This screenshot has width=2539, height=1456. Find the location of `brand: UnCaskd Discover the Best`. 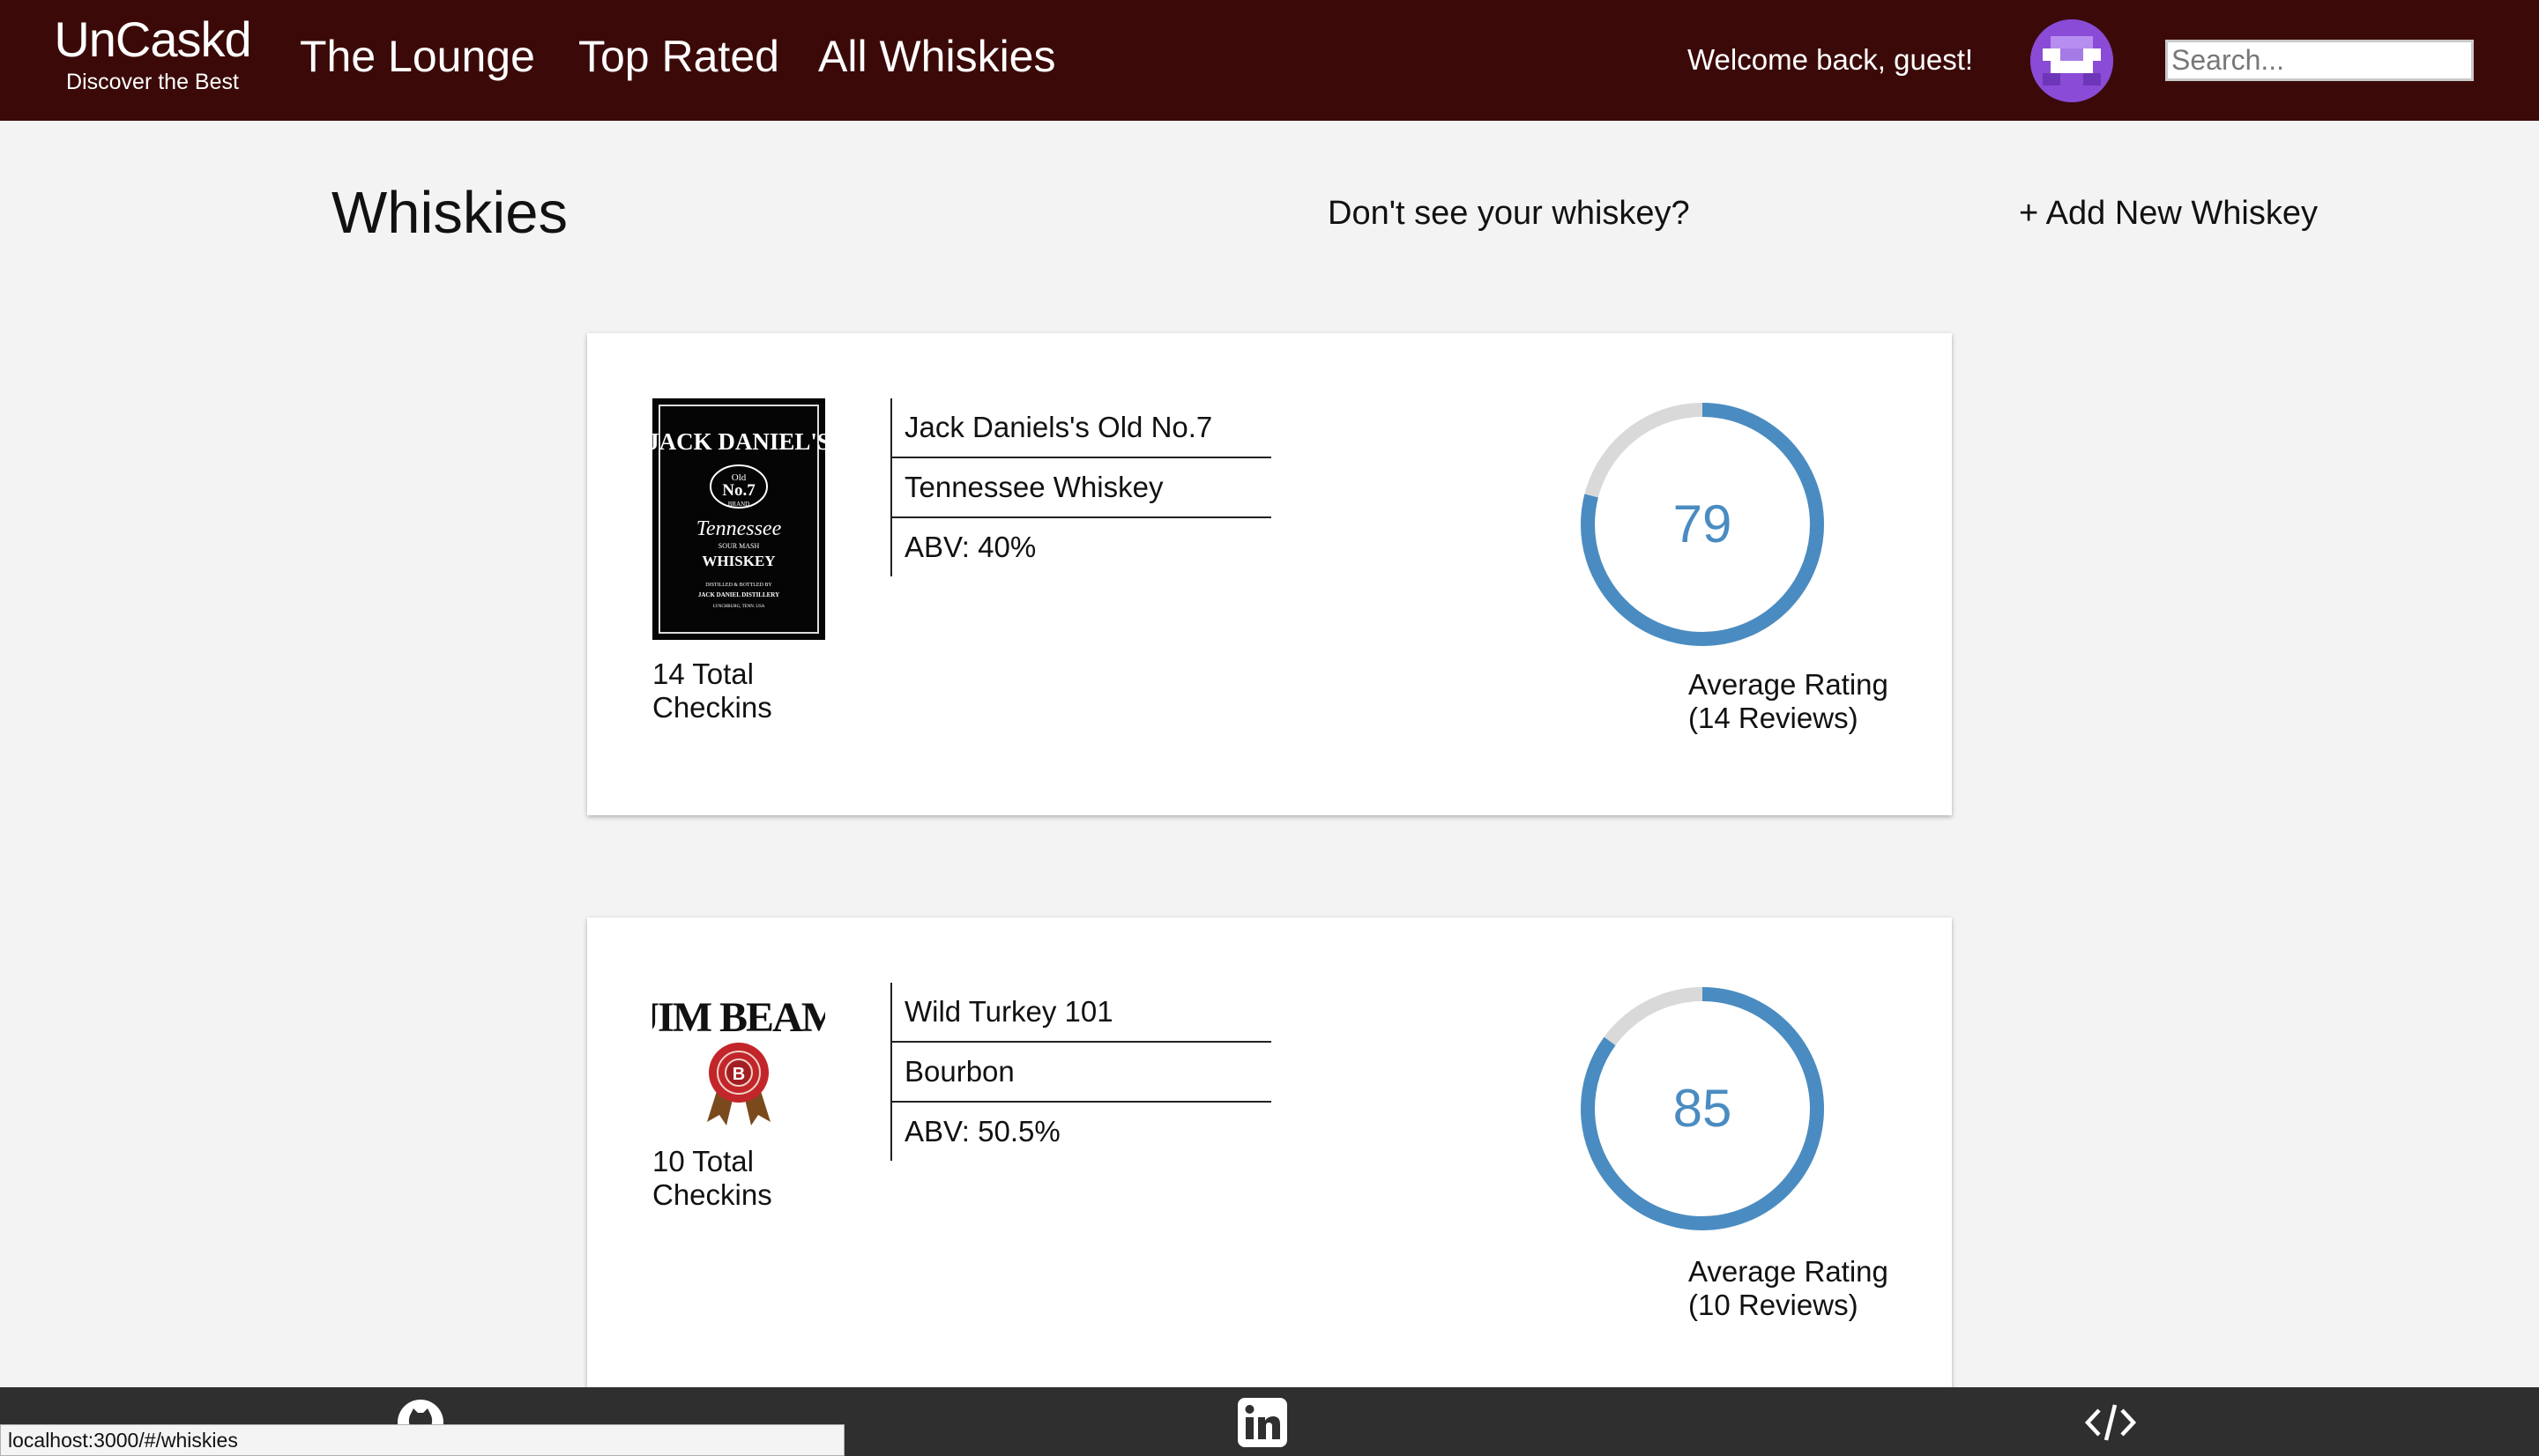

brand: UnCaskd Discover the Best is located at coordinates (152, 53).